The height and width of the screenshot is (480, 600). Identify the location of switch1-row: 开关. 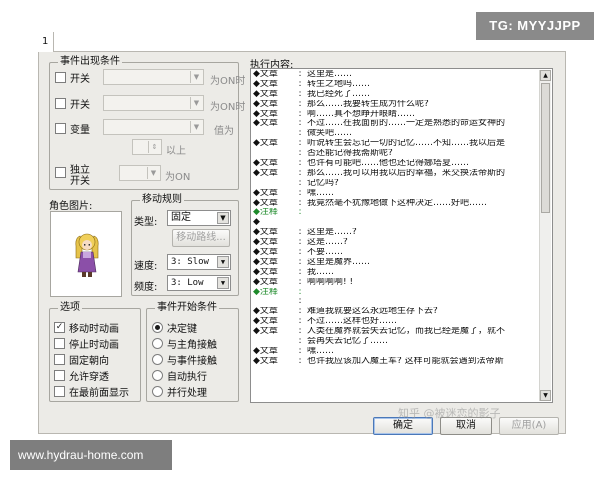
(72, 77).